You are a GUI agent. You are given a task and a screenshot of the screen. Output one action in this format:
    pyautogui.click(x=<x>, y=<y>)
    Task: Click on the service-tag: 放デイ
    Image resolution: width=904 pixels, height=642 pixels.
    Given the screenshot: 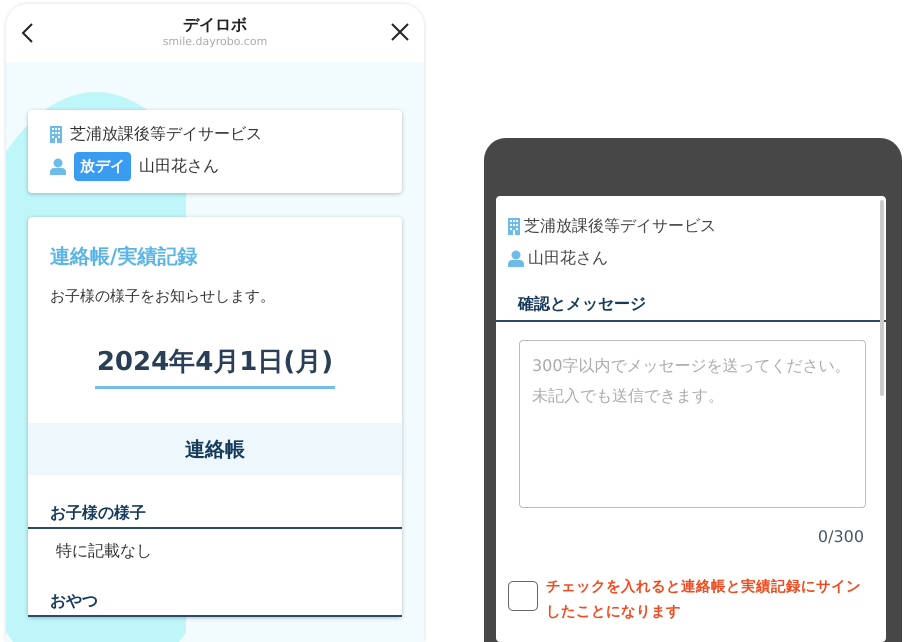 What is the action you would take?
    pyautogui.click(x=102, y=166)
    